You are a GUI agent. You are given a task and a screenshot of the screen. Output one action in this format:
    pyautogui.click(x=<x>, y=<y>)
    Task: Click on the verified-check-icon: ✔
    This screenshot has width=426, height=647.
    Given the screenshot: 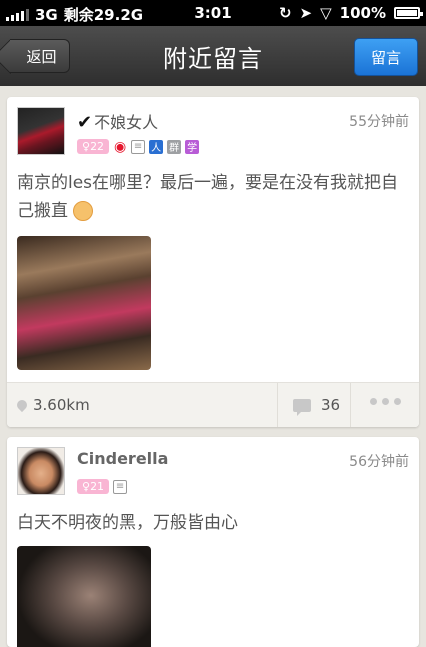 What is the action you would take?
    pyautogui.click(x=85, y=122)
    